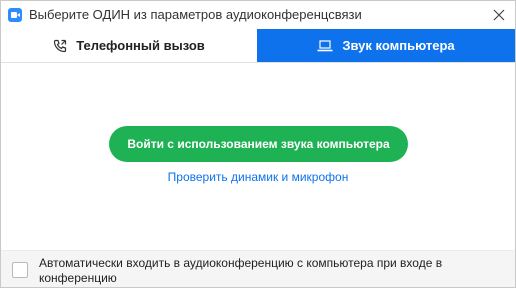 Image resolution: width=516 pixels, height=288 pixels. What do you see at coordinates (140, 45) in the screenshot?
I see `tab-phone-call-label: Телефонный вызов` at bounding box center [140, 45].